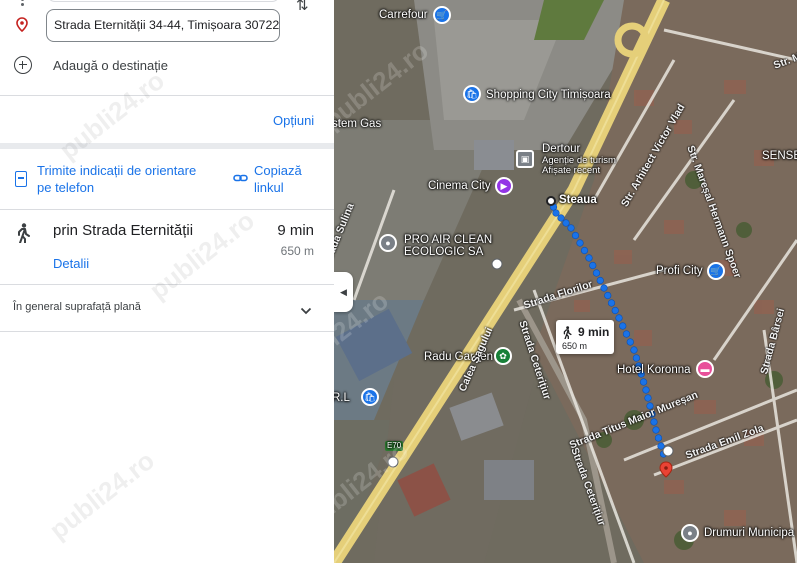 This screenshot has height=563, width=797. What do you see at coordinates (503, 356) in the screenshot?
I see `garden-icon: ✿` at bounding box center [503, 356].